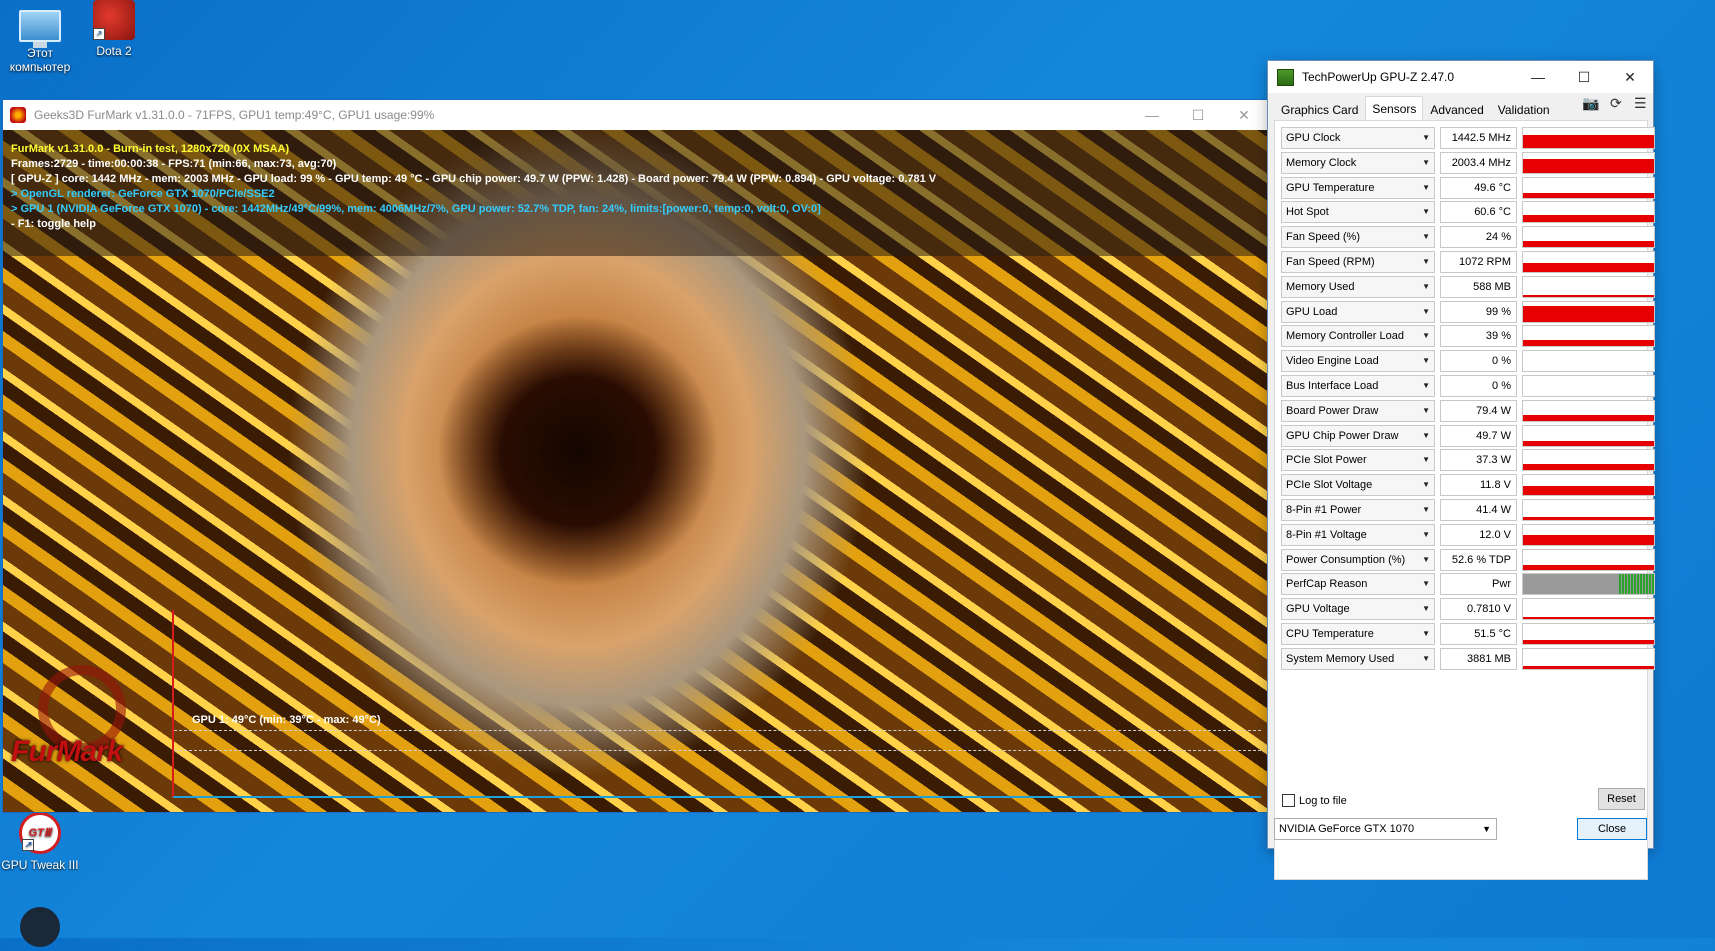 The image size is (1715, 951). I want to click on tab-graphics-card: Graphics Card, so click(1319, 109).